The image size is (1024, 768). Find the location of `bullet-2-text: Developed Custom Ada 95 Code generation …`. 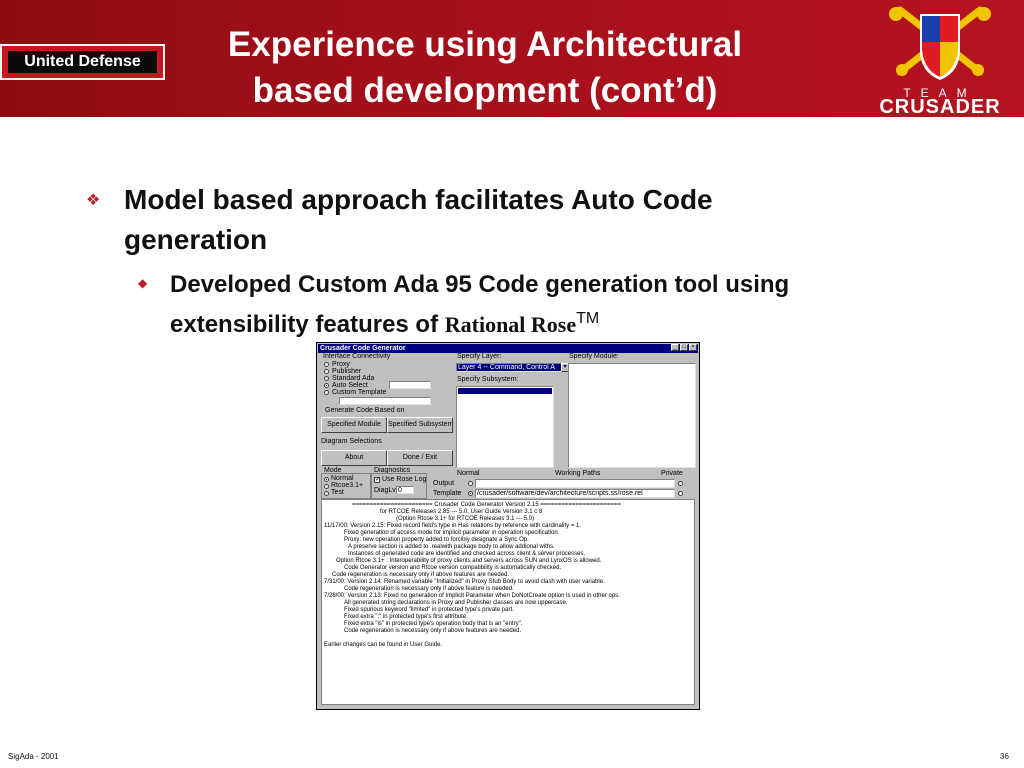

bullet-2-text: Developed Custom Ada 95 Code generation … is located at coordinates (550, 305).